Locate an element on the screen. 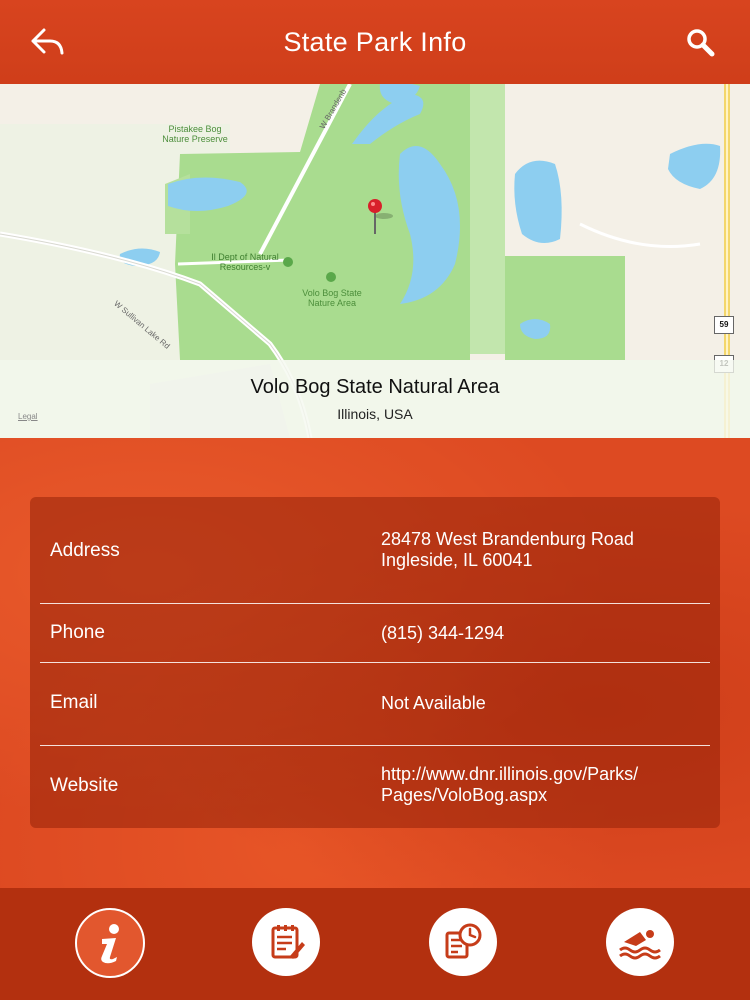  place-region: Illinois, USA is located at coordinates (375, 414).